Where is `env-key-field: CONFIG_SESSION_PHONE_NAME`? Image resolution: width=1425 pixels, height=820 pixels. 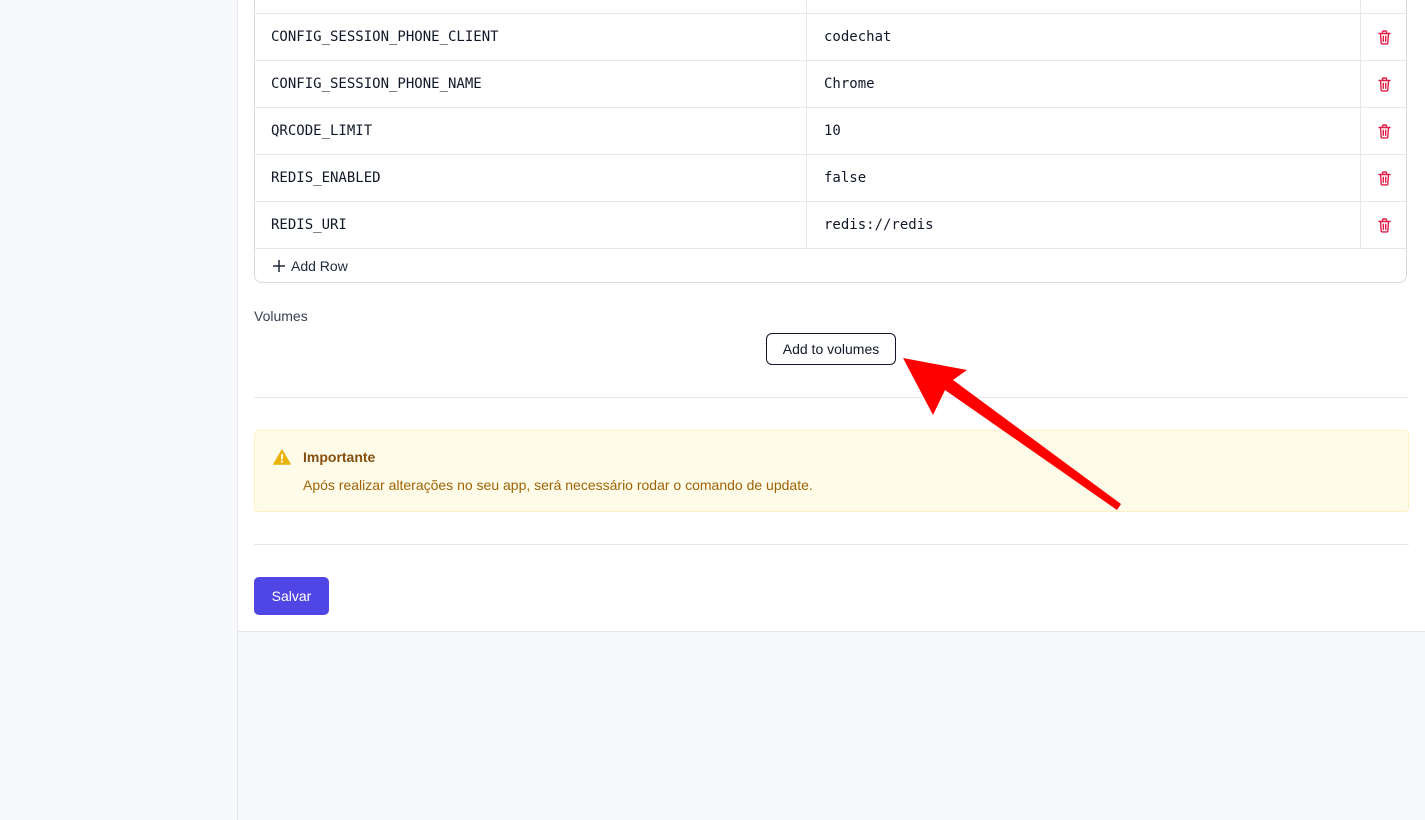
env-key-field: CONFIG_SESSION_PHONE_NAME is located at coordinates (531, 84).